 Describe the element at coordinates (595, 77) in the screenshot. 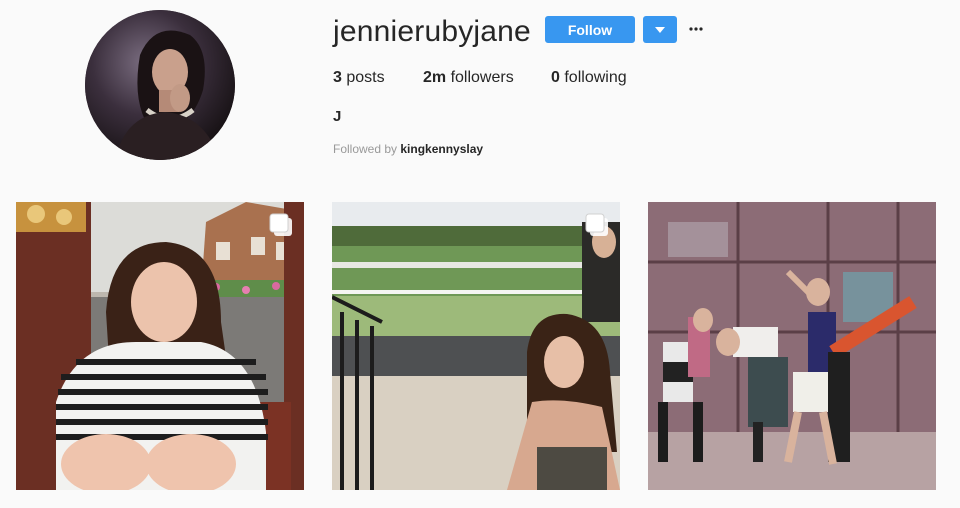

I see `following-label: following` at that location.